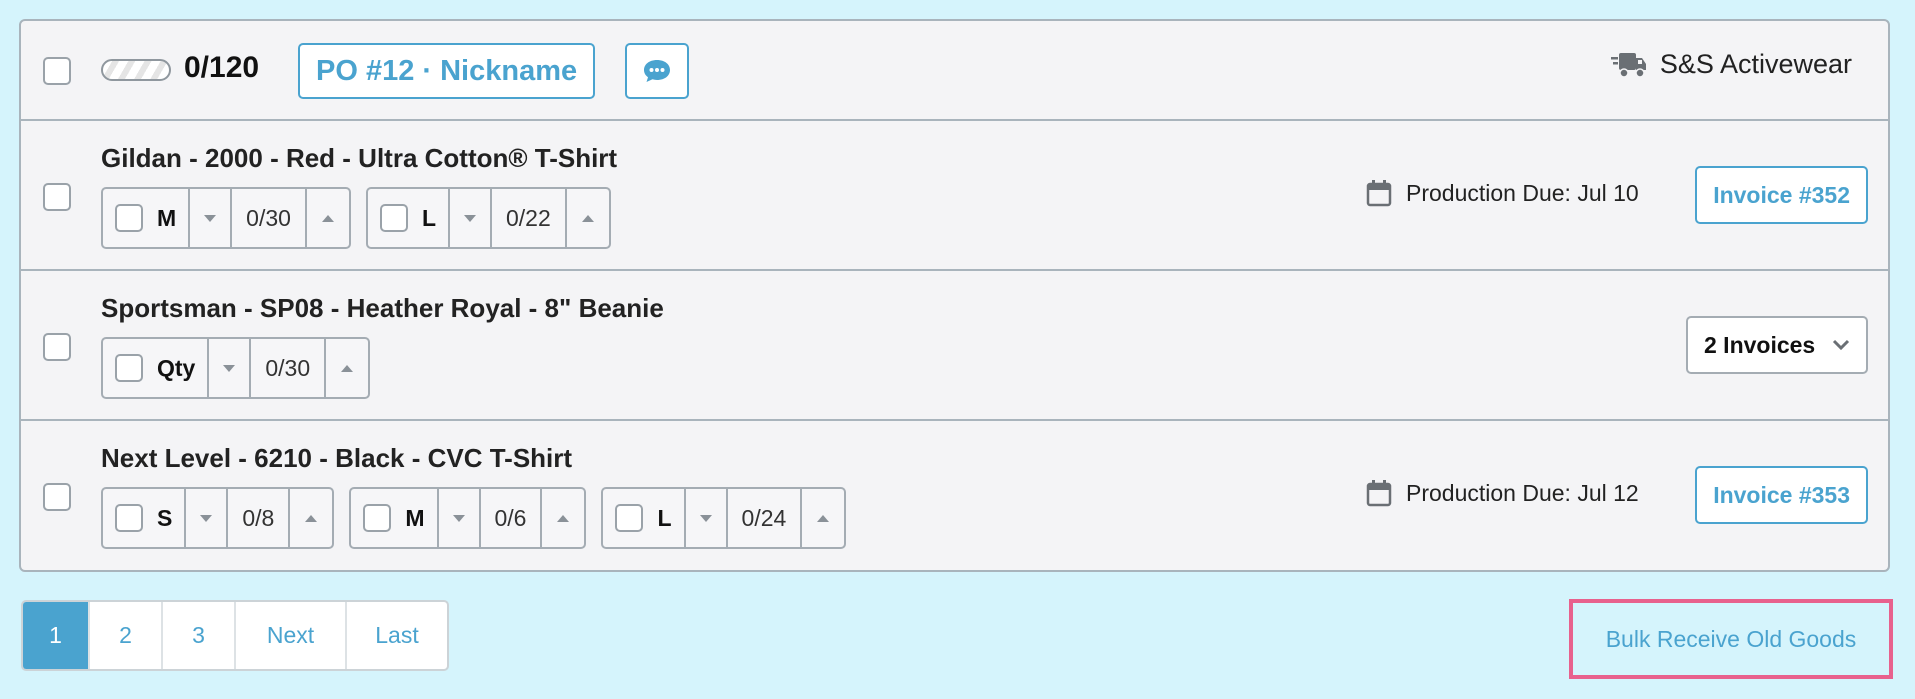 This screenshot has height=699, width=1915. Describe the element at coordinates (1760, 344) in the screenshot. I see `invoices-dropdown-label: 2 Invoices` at that location.